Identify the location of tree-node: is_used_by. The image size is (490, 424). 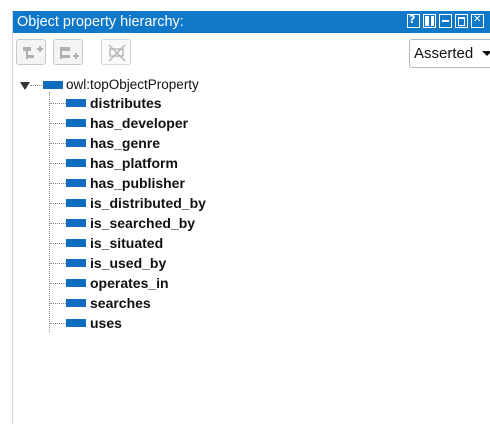
(163, 264).